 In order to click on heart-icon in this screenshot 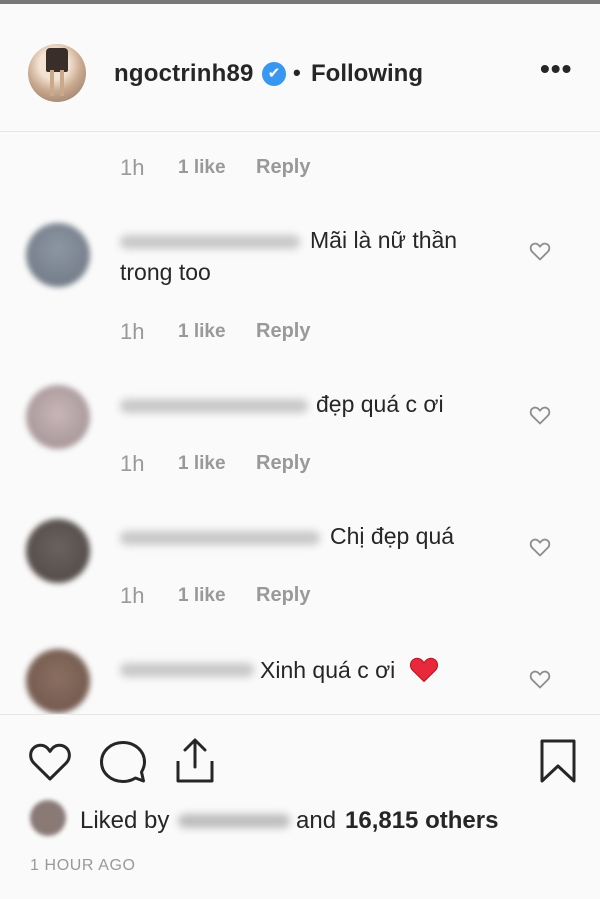, I will do `click(50, 761)`.